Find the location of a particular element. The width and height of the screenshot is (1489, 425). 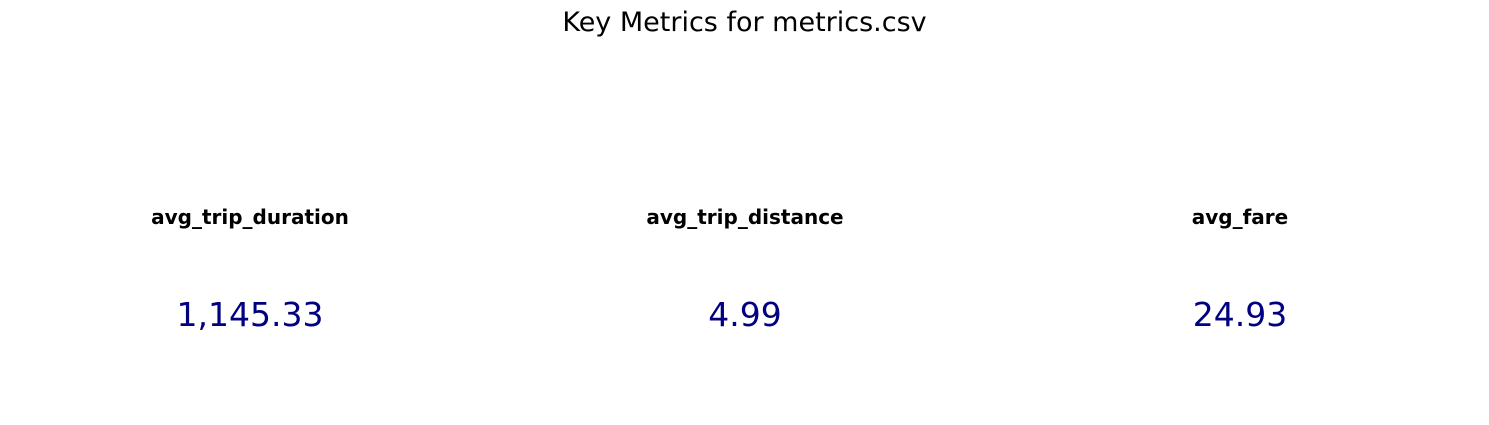

metric-value: 4.99 is located at coordinates (745, 314).